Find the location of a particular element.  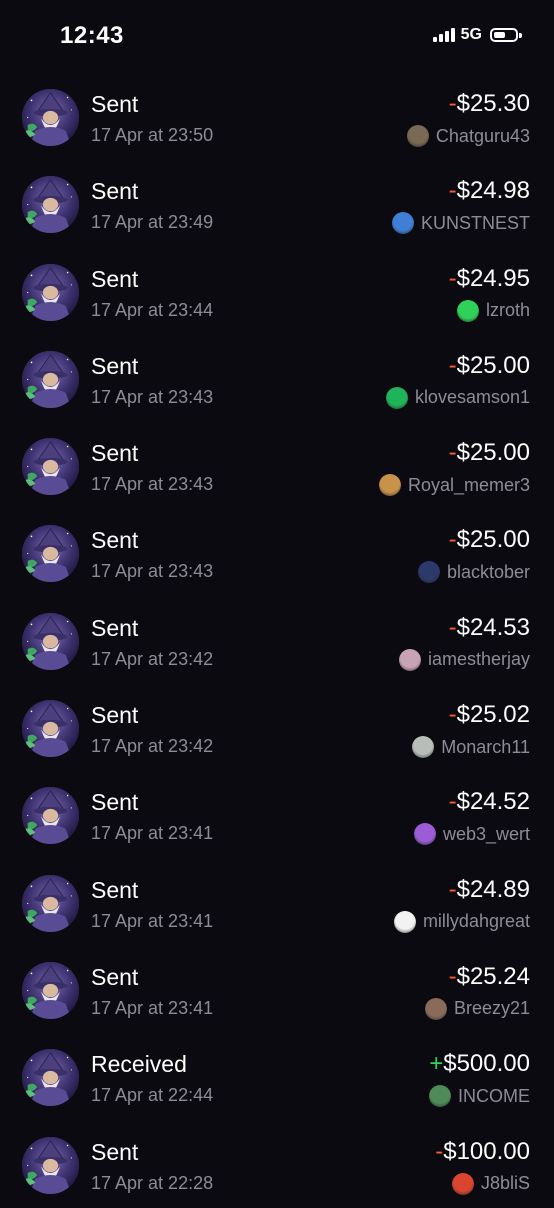

transaction-row: Sent 17 Apr at 22:28 -$100.00 J8bliS is located at coordinates (277, 1164).